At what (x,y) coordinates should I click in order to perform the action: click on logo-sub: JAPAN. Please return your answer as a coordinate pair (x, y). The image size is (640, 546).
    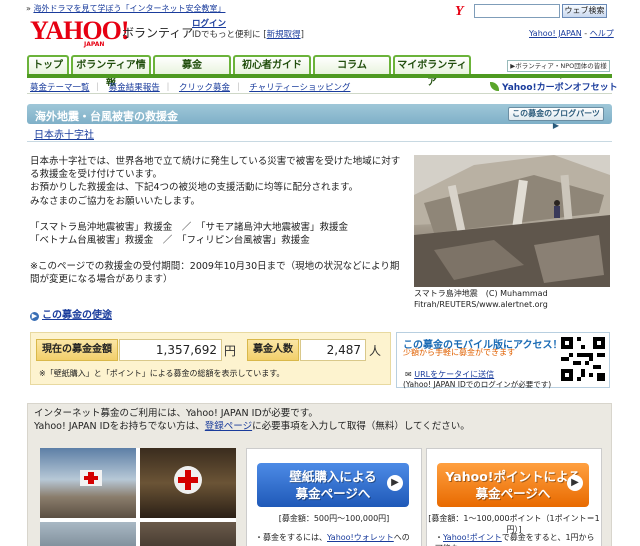
    Looking at the image, I should click on (94, 44).